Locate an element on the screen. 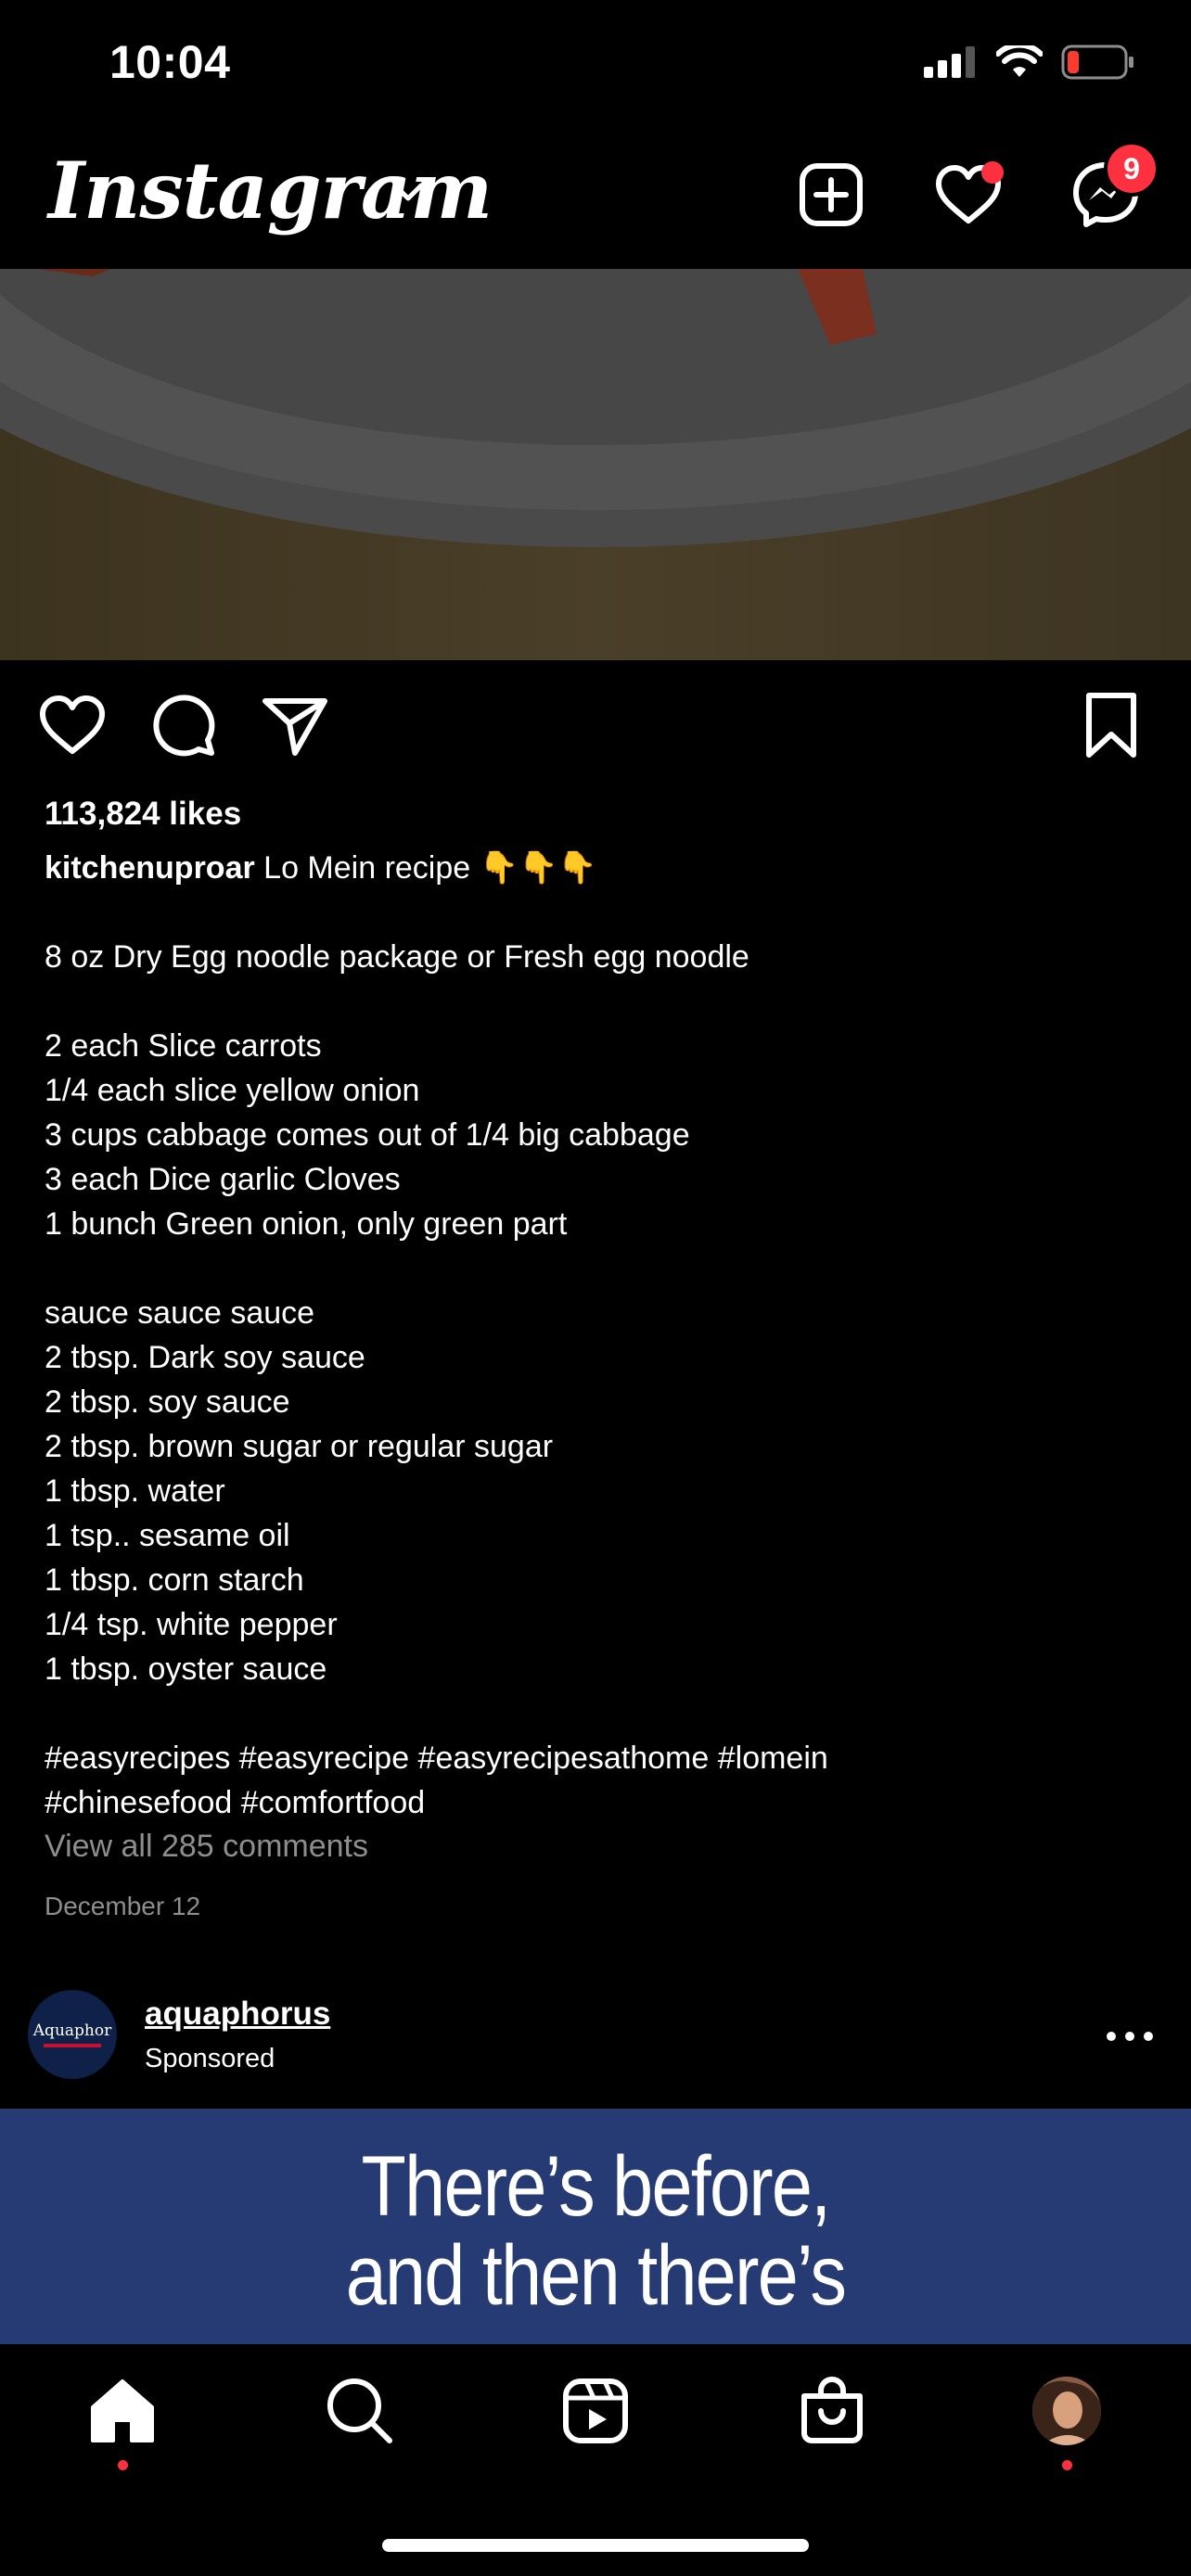 This screenshot has height=2576, width=1191. search-icon is located at coordinates (360, 2411).